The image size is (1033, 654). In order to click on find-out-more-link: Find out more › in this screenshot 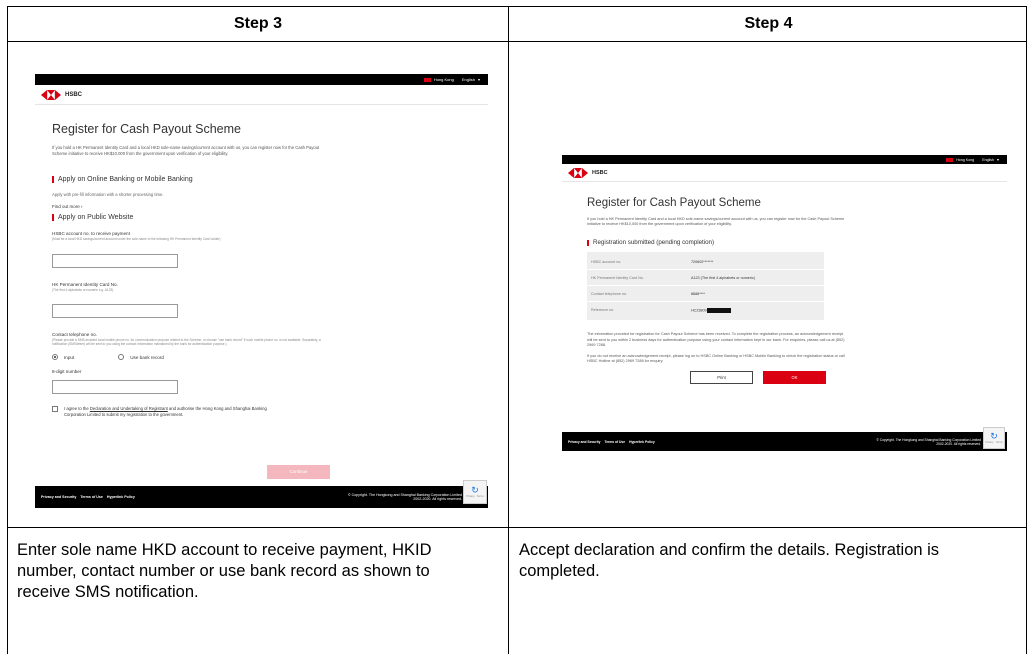, I will do `click(193, 206)`.